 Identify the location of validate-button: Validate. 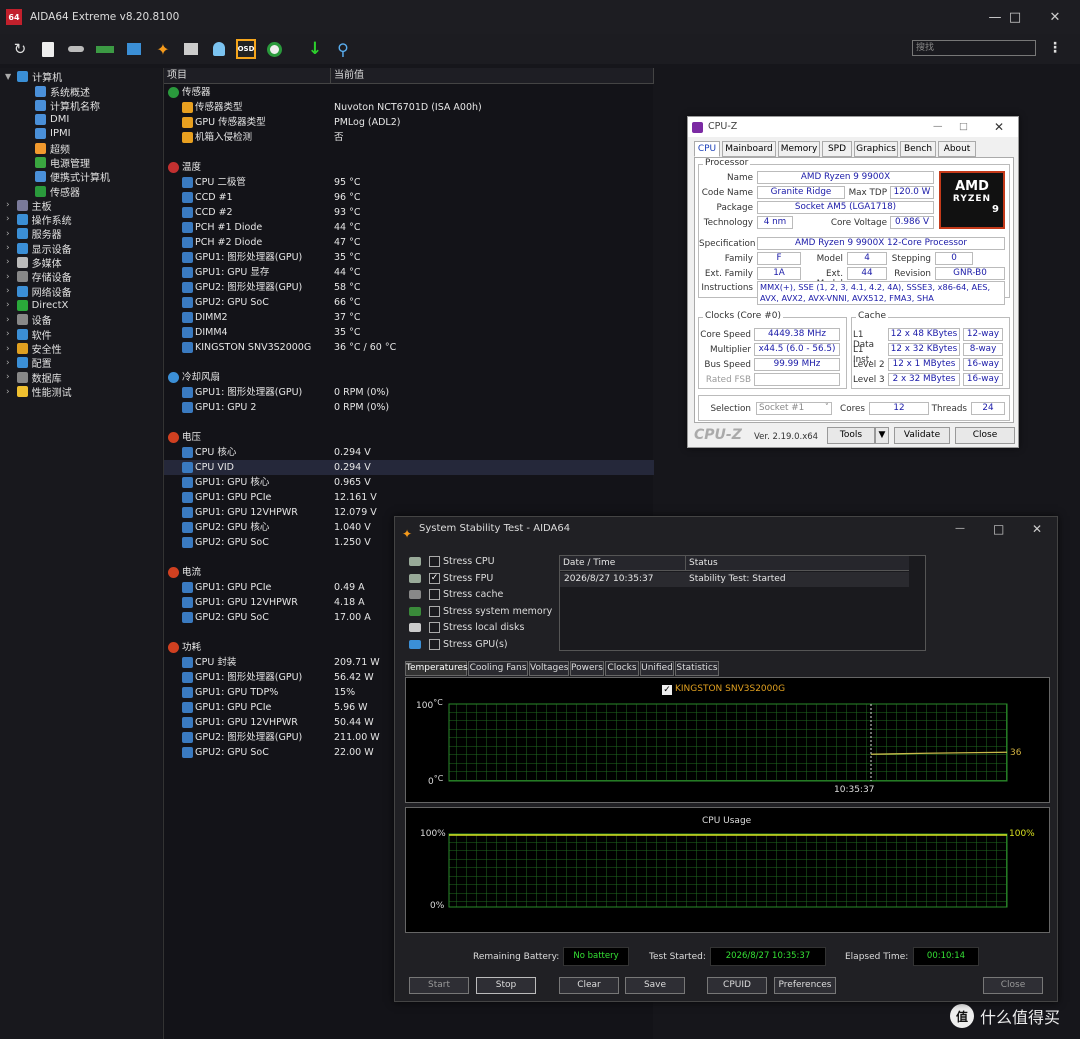
(922, 435).